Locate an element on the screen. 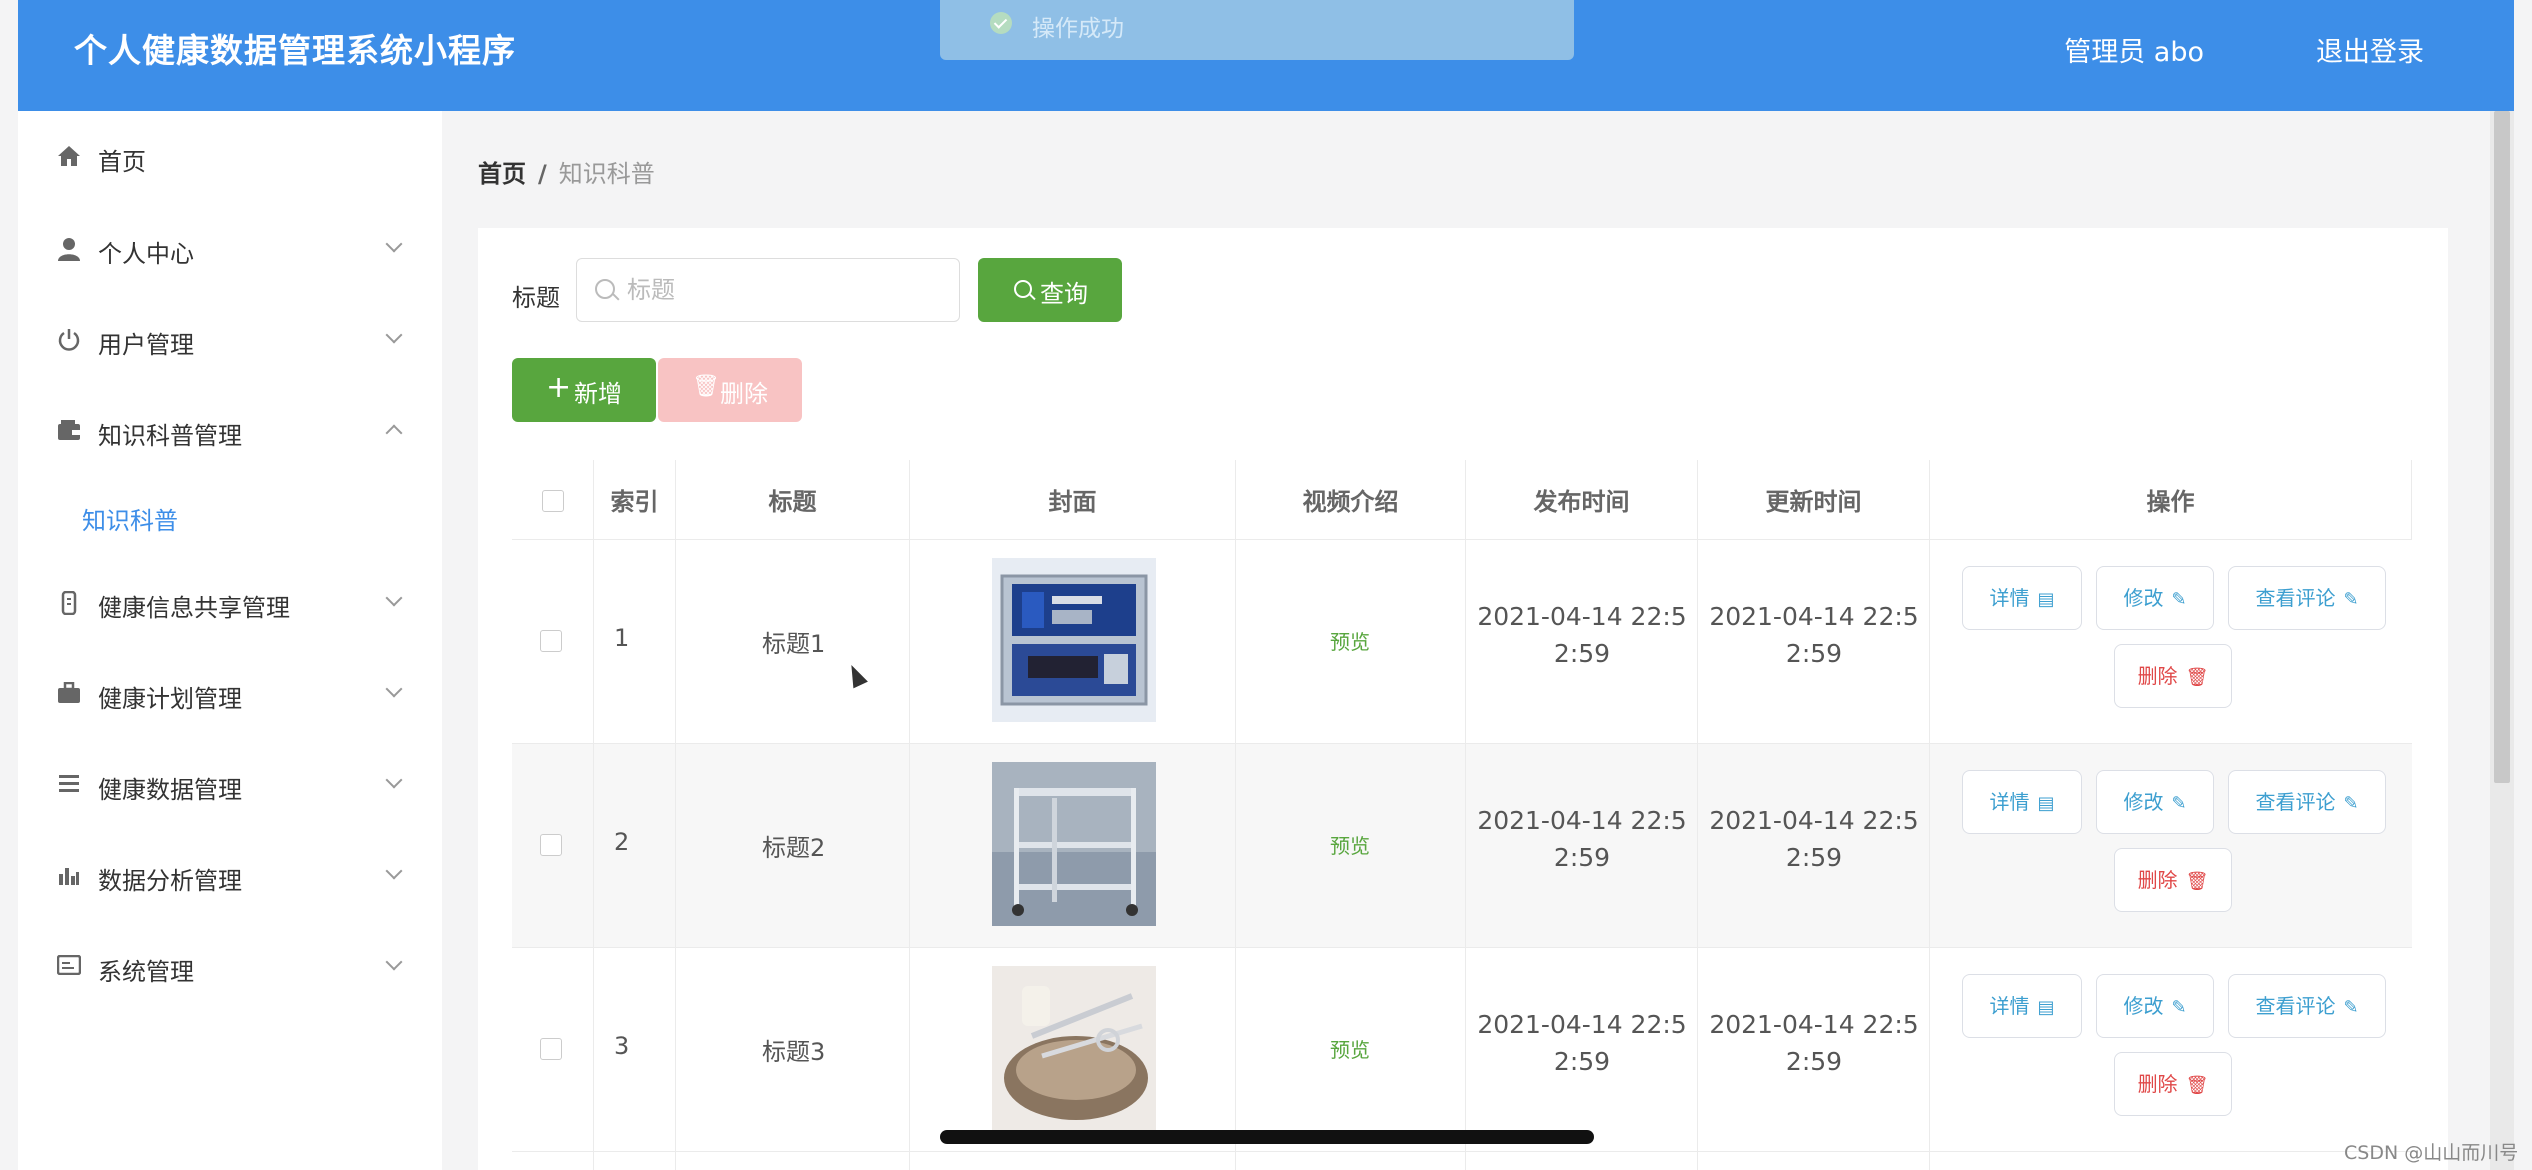 This screenshot has height=1170, width=2532. app-title: 个人健康数据管理系统小程序 is located at coordinates (295, 50).